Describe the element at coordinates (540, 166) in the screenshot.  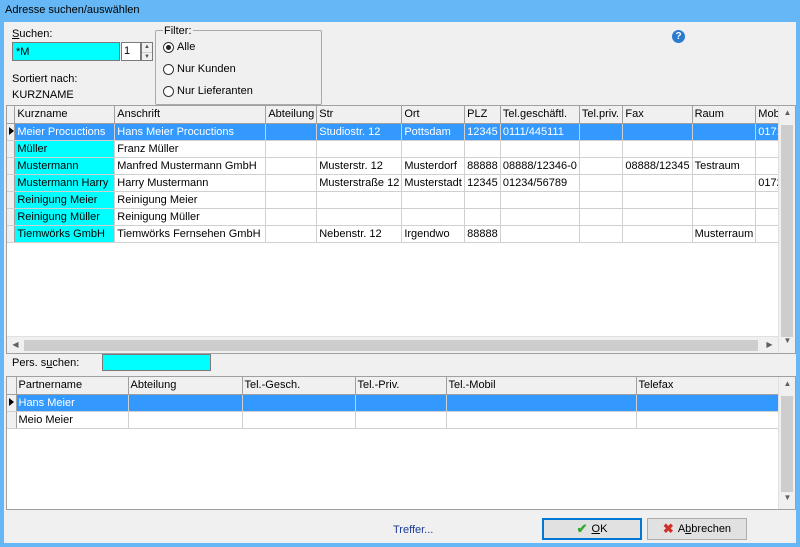
I see `table-cell: 08888/12346-0` at that location.